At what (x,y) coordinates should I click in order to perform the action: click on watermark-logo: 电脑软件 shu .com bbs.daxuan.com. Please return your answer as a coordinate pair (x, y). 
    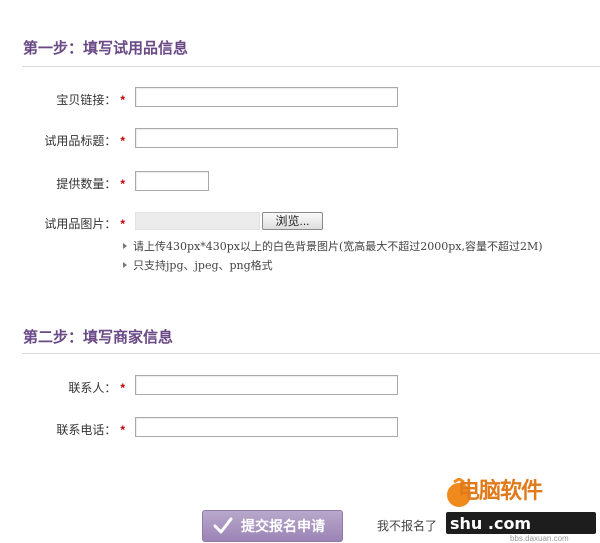
    Looking at the image, I should click on (520, 505).